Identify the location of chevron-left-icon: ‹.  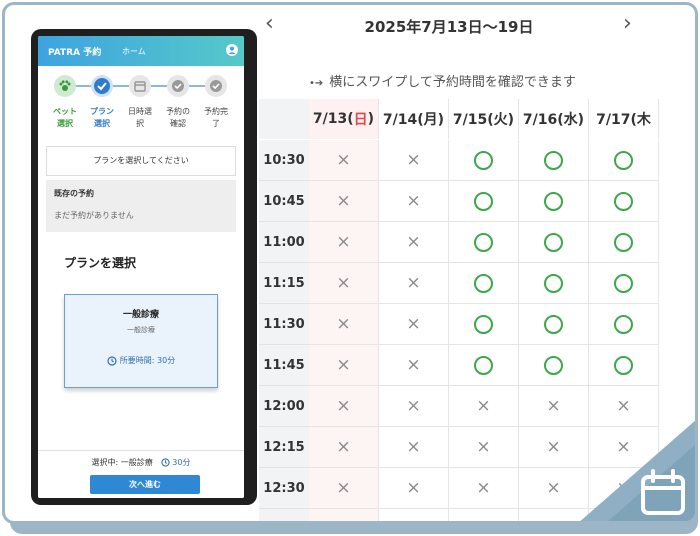
(269, 23).